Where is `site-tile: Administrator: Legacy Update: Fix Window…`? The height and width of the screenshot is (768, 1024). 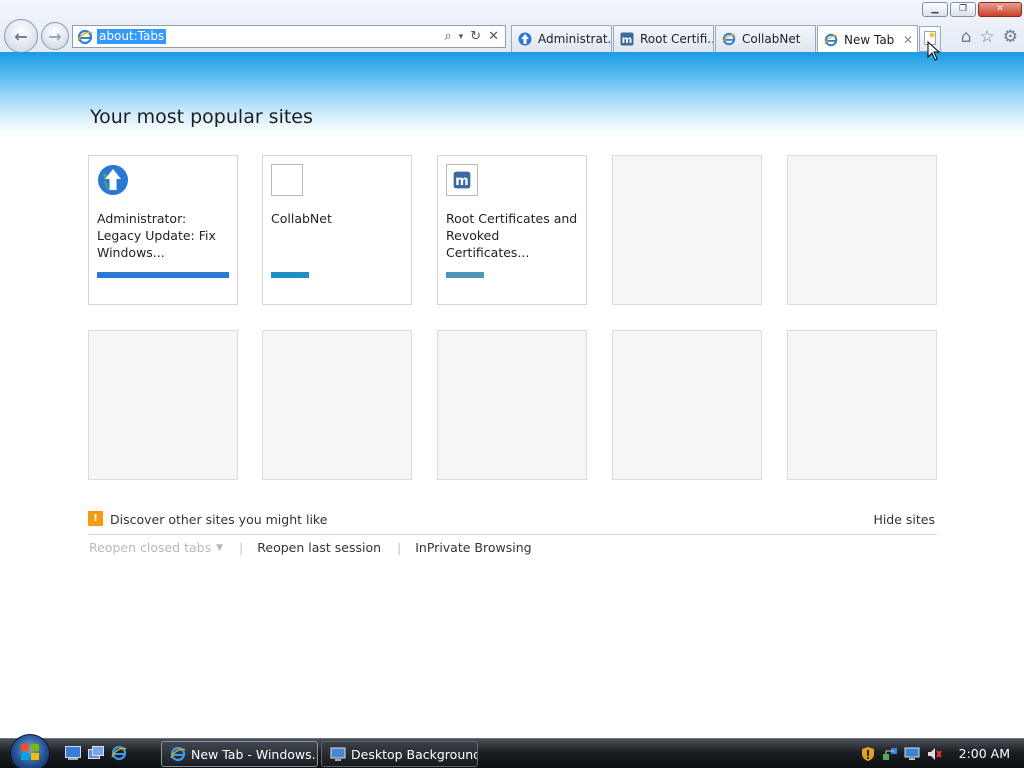
site-tile: Administrator: Legacy Update: Fix Window… is located at coordinates (163, 230).